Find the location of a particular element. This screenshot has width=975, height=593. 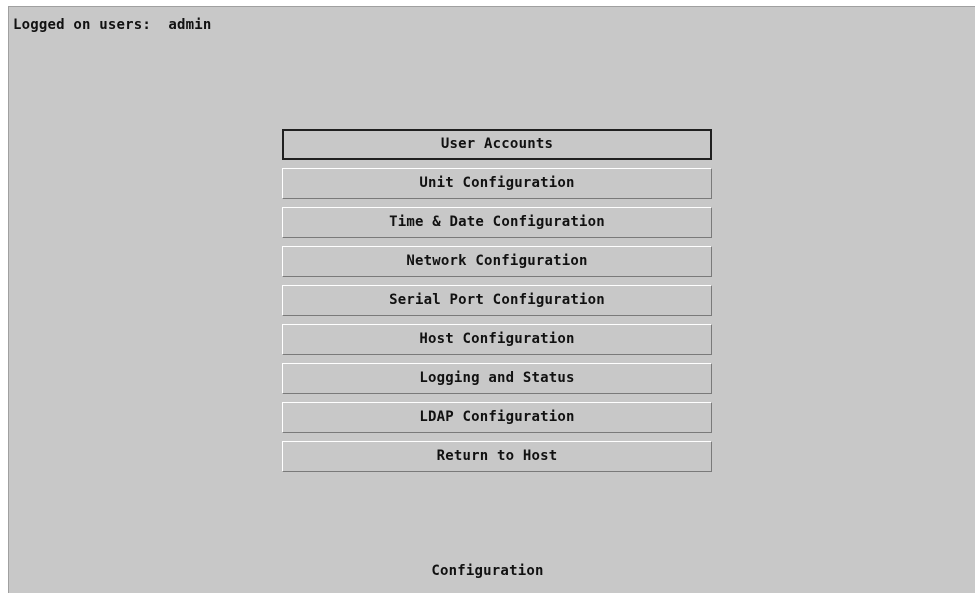

menu-item-serial-port-configuration: Serial Port Configuration is located at coordinates (497, 300).